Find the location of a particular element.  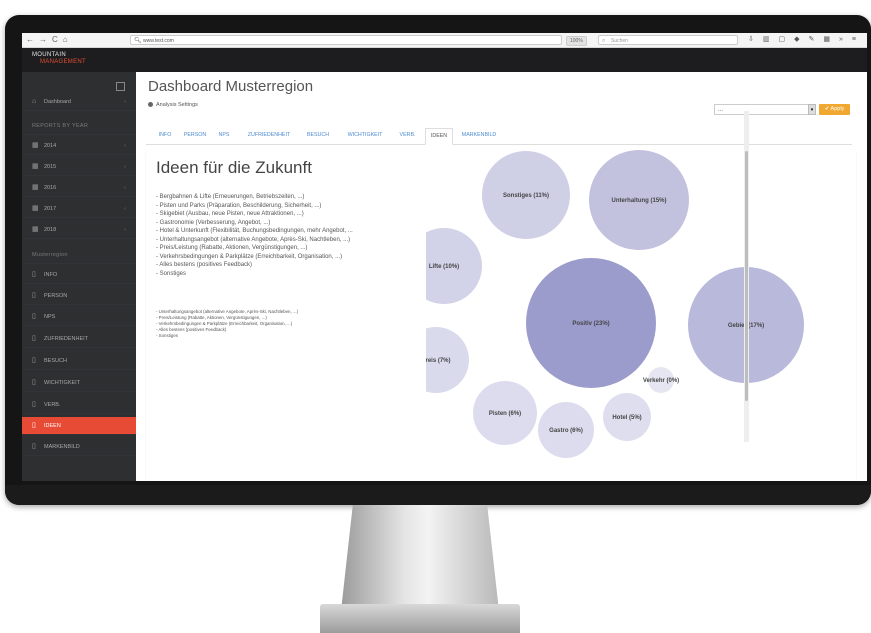

sidebar-item-ideen: ▯ IDEEN is located at coordinates (79, 426).